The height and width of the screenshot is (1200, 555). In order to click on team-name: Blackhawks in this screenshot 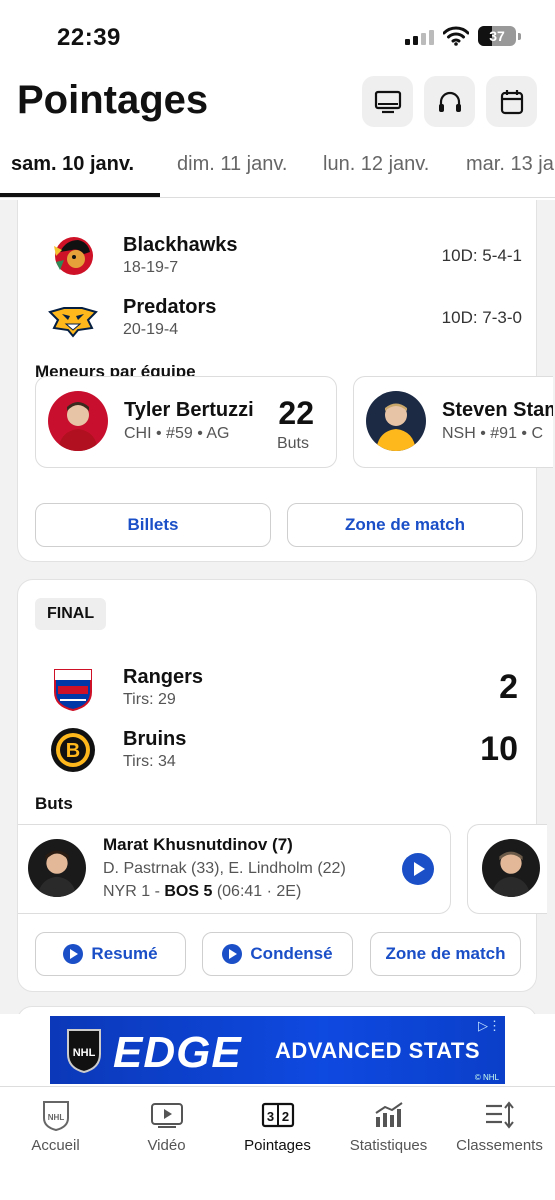, I will do `click(180, 245)`.